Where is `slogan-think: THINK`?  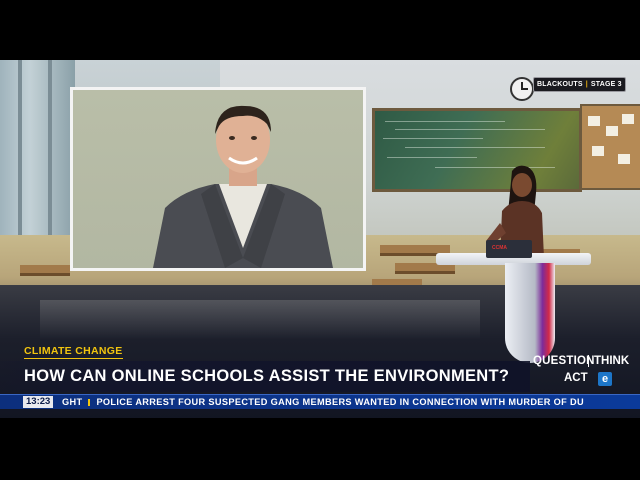 slogan-think: THINK is located at coordinates (608, 361).